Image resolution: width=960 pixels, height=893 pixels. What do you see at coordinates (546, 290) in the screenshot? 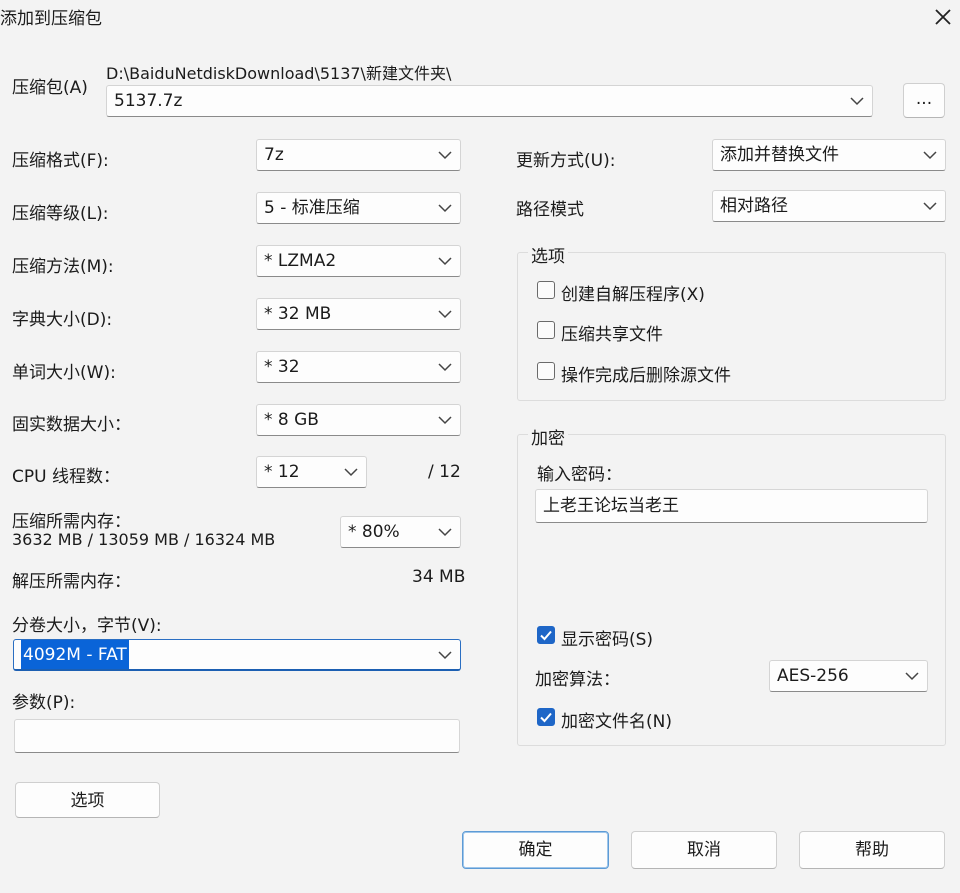
I see `sfx-checkbox` at bounding box center [546, 290].